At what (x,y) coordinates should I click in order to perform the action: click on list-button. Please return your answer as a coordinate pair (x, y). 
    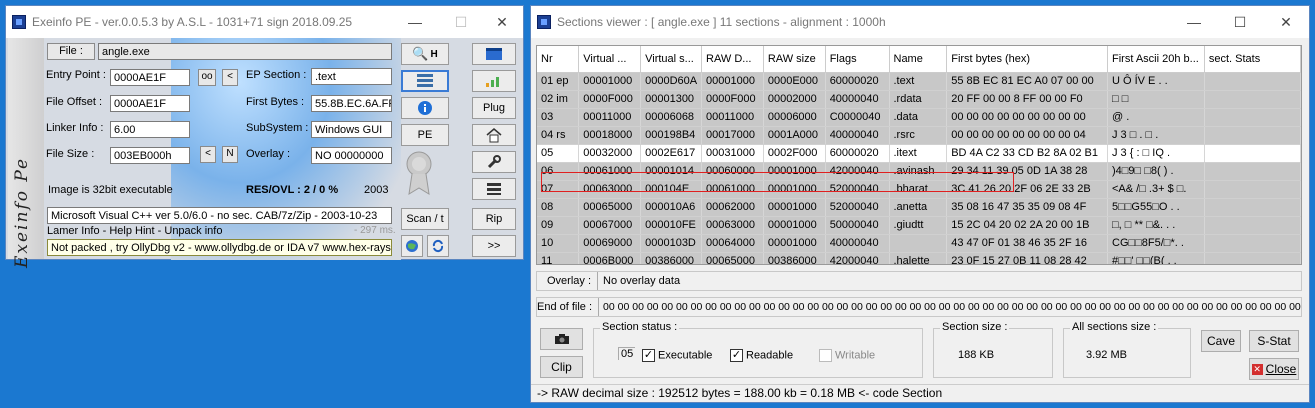
    Looking at the image, I should click on (494, 189).